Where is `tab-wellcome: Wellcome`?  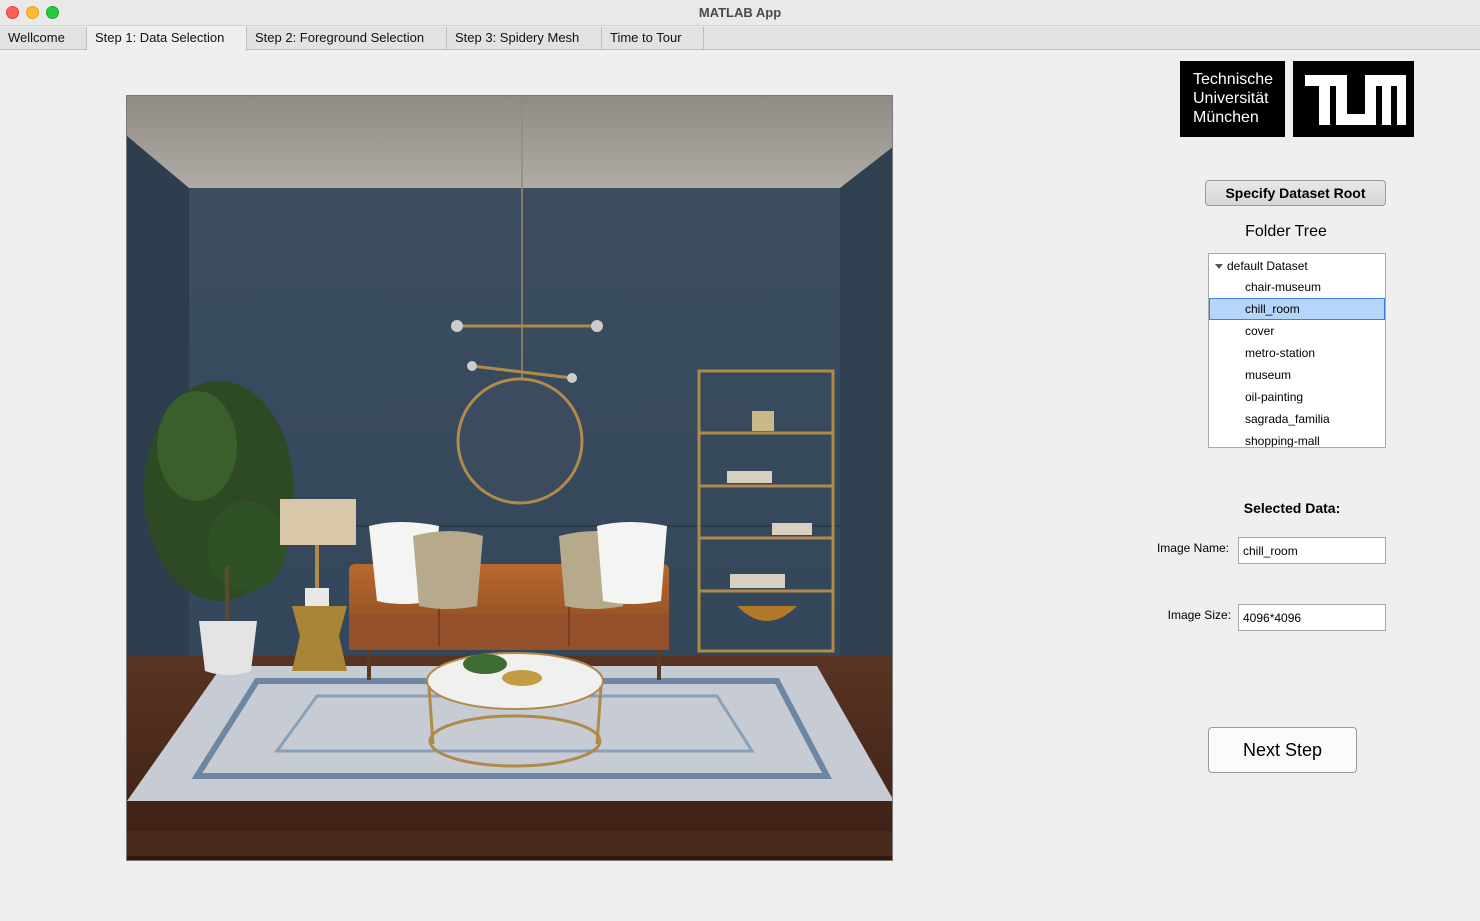 tab-wellcome: Wellcome is located at coordinates (43, 38).